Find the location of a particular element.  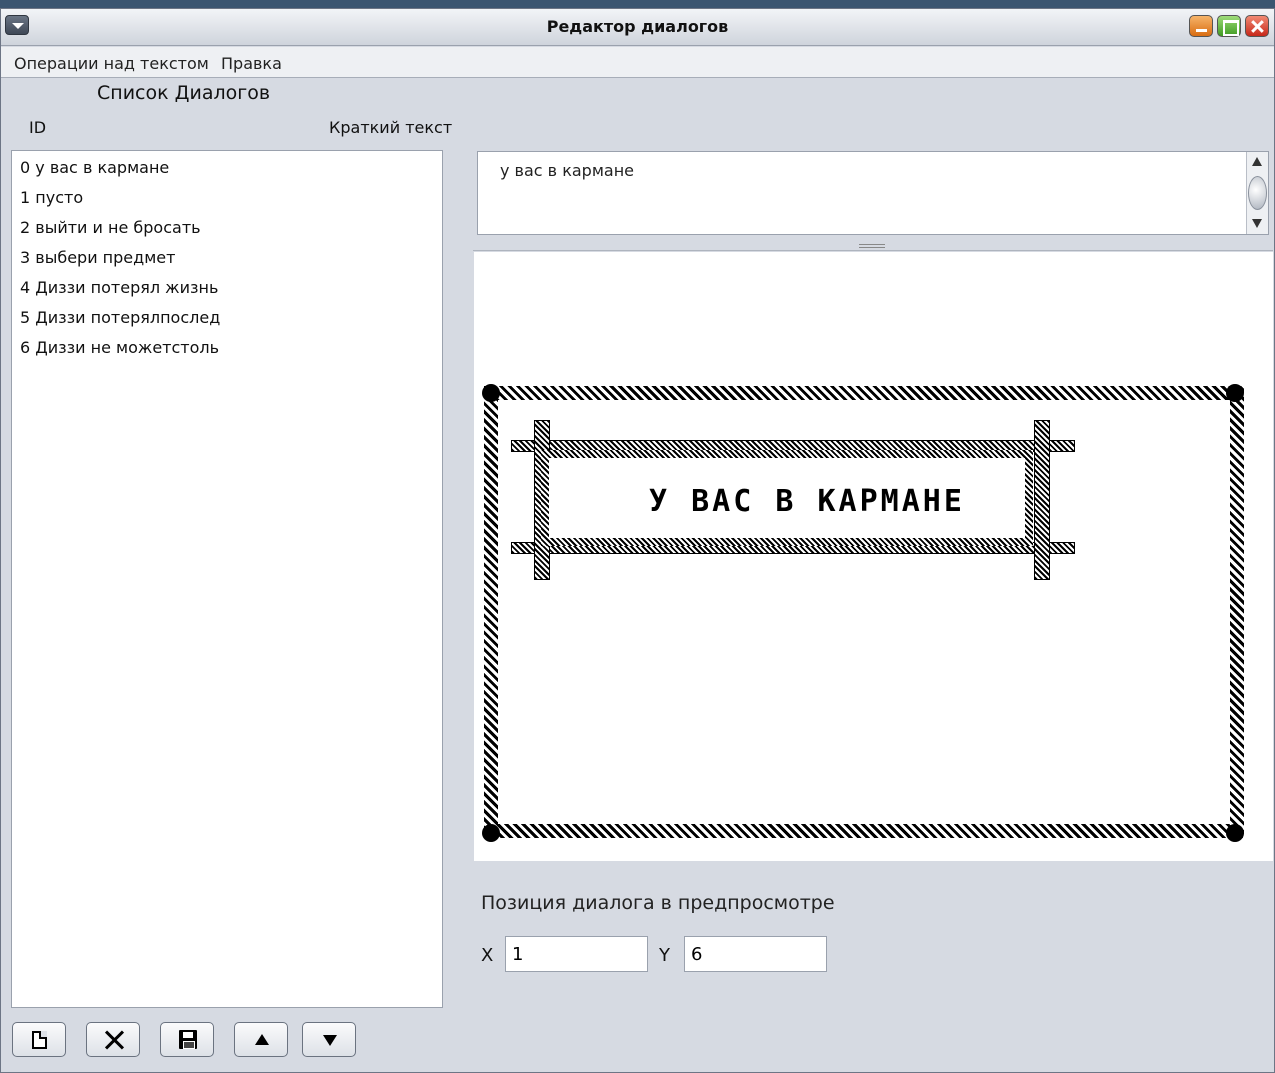

move-up-button is located at coordinates (261, 1039).